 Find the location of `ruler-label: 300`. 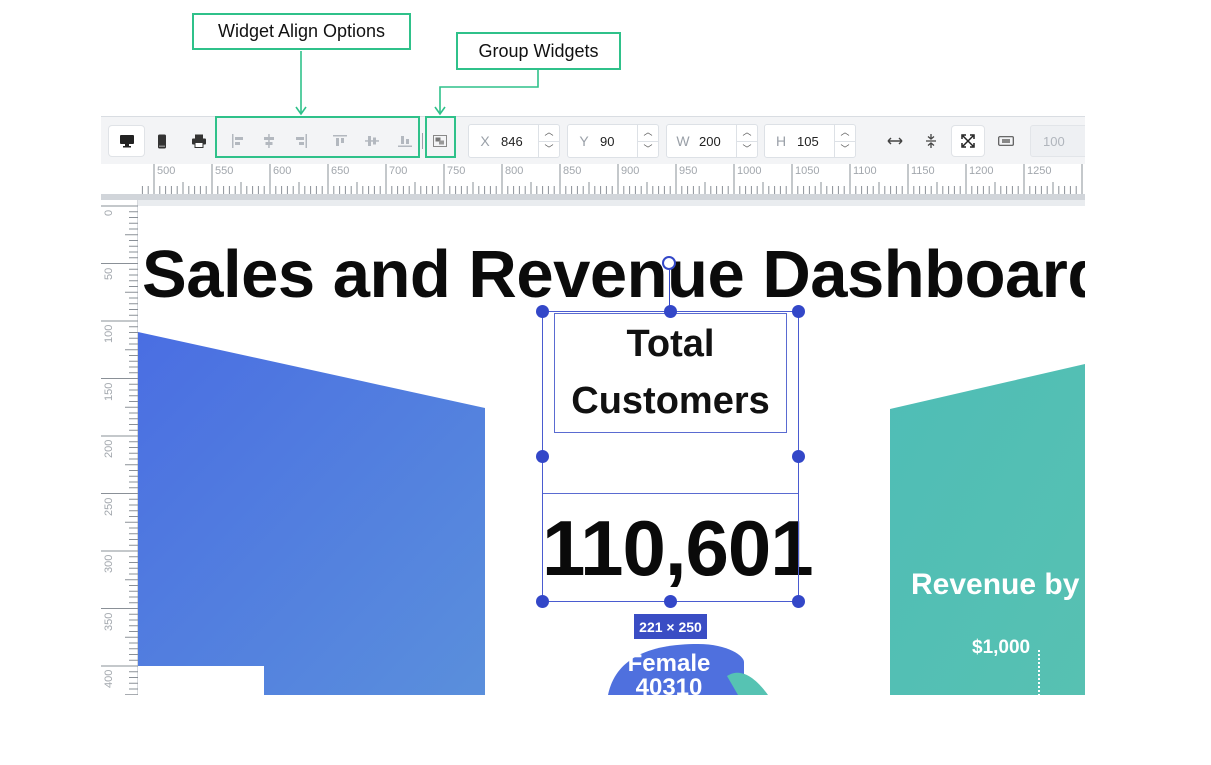

ruler-label: 300 is located at coordinates (109, 563).